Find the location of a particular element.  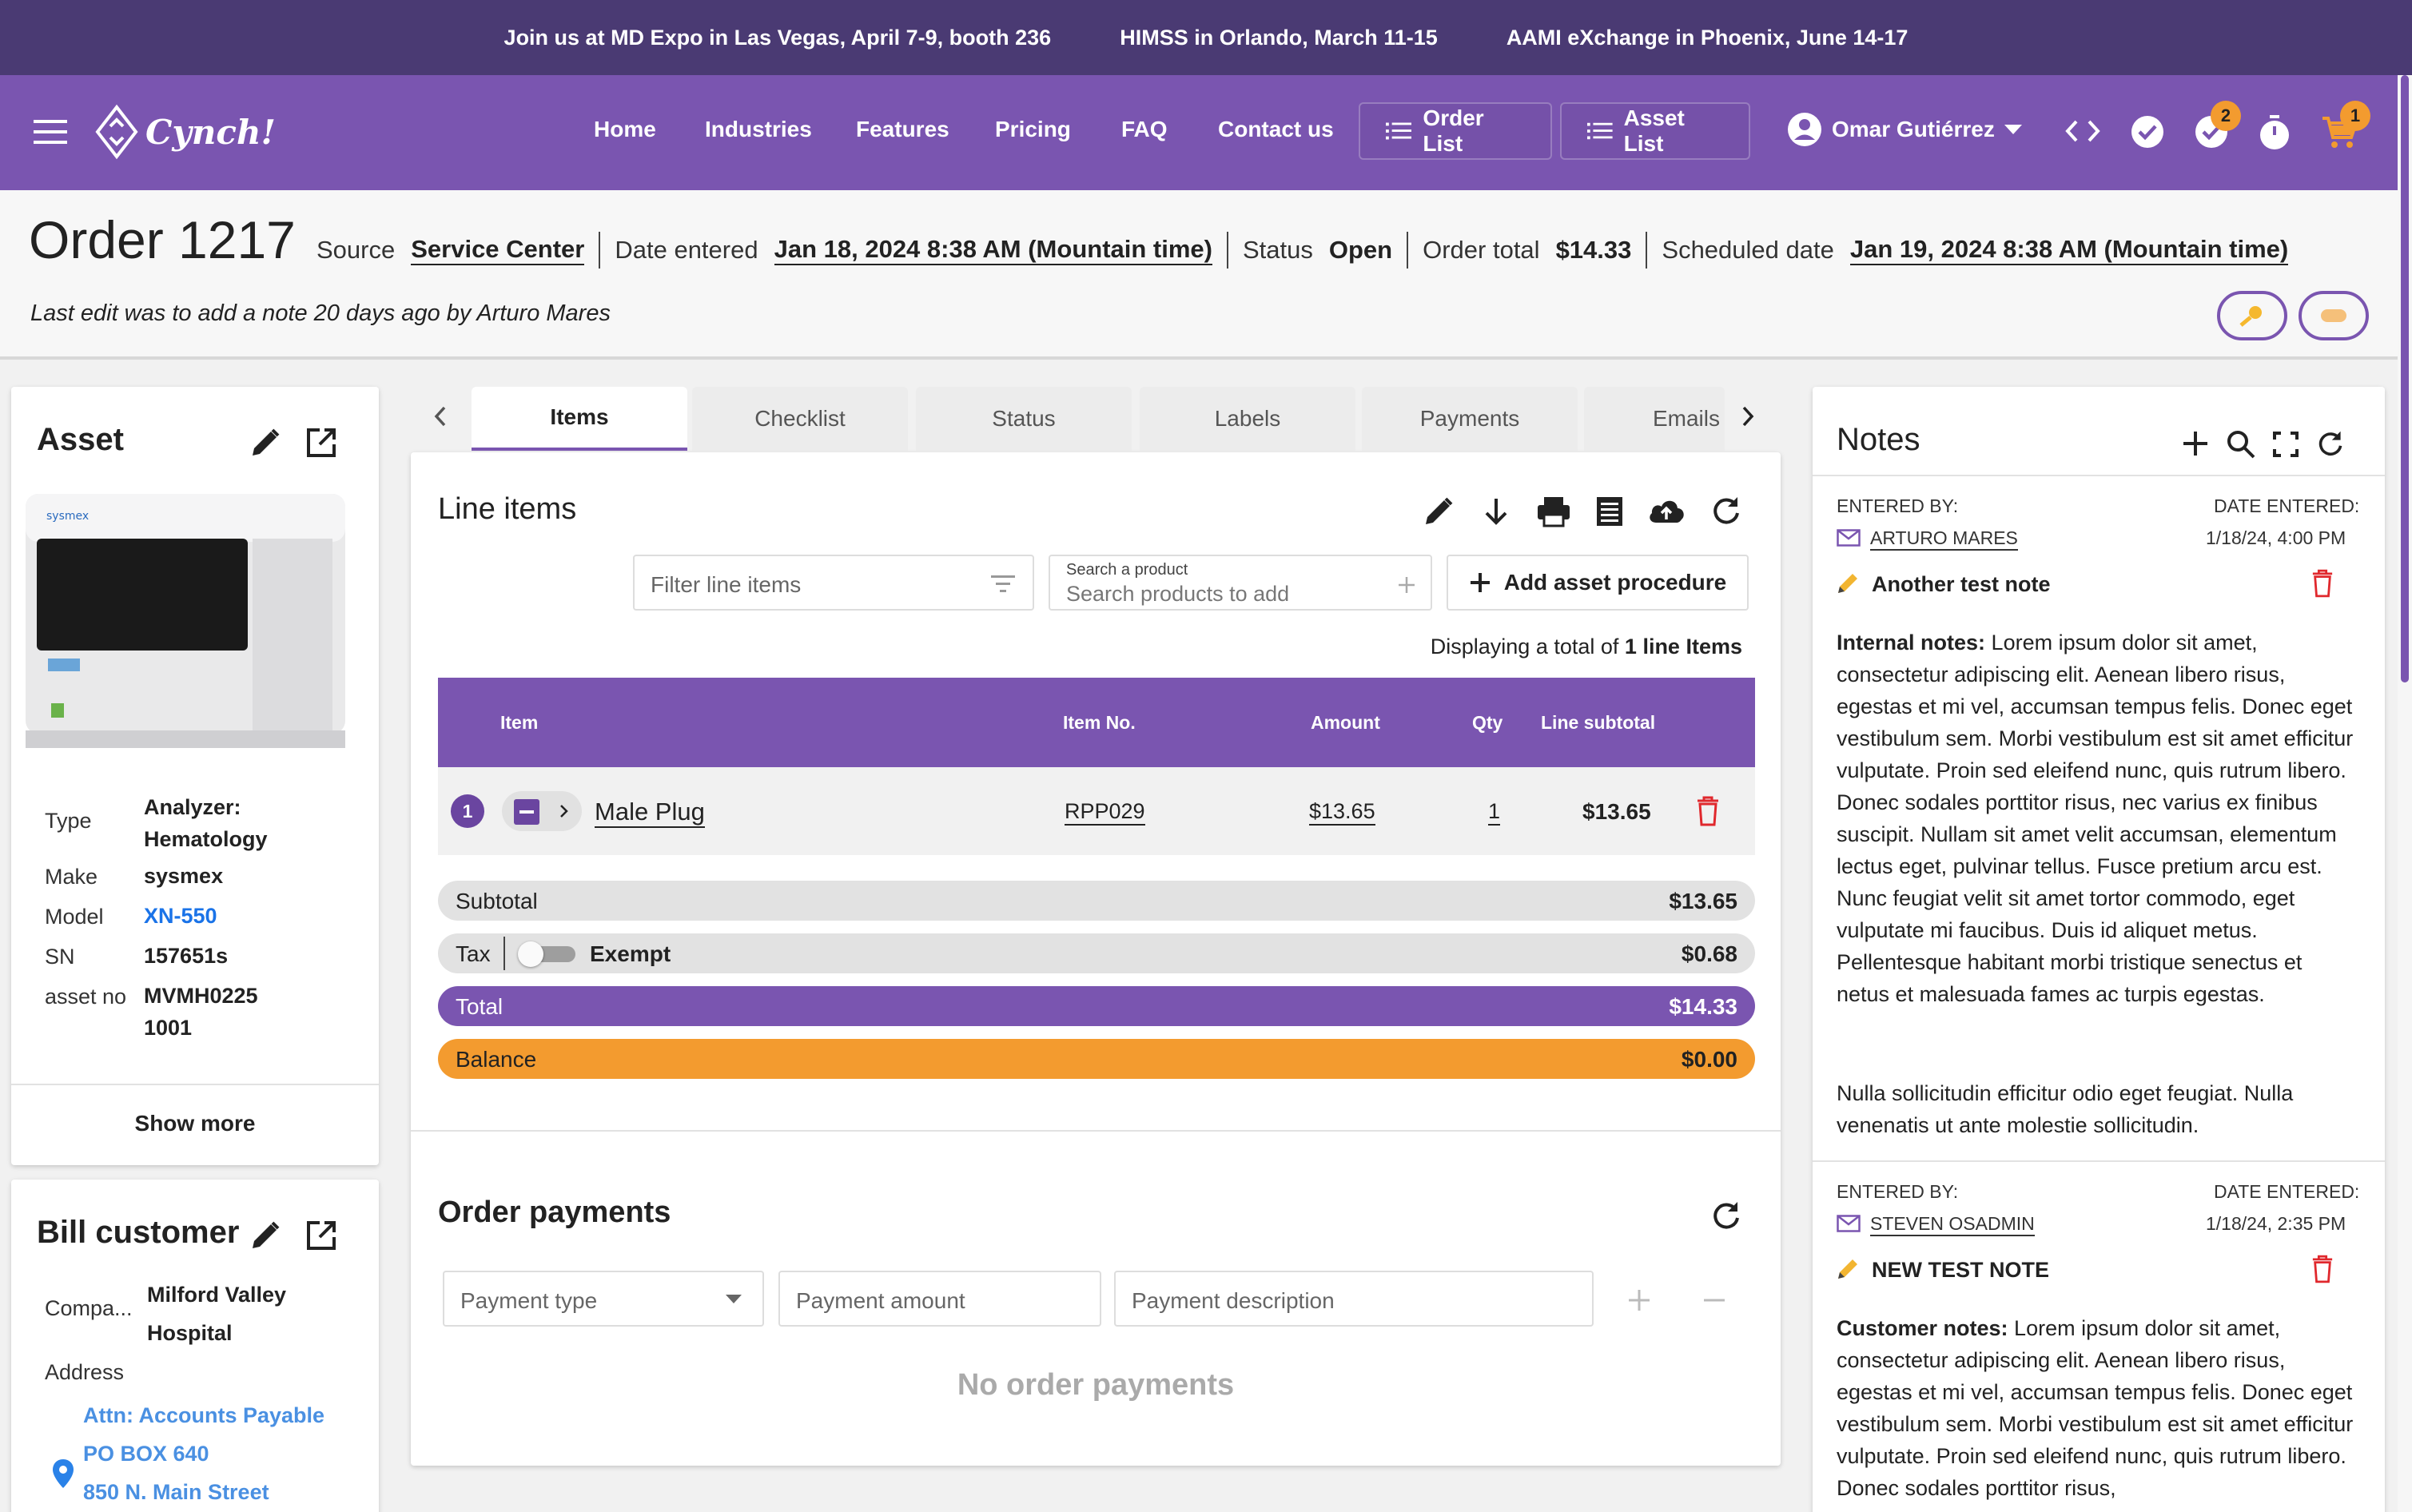

delete-icon is located at coordinates (1708, 811).